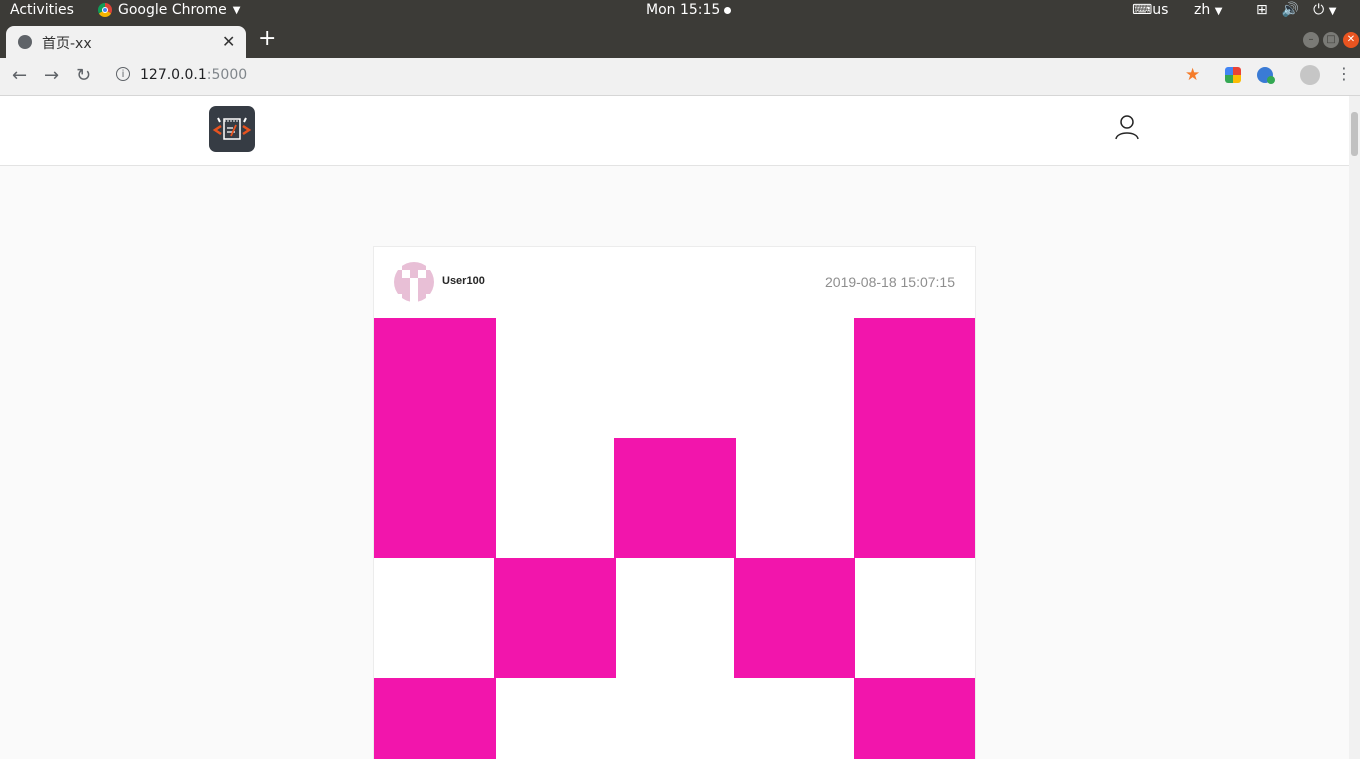 The height and width of the screenshot is (759, 1360). What do you see at coordinates (1311, 40) in the screenshot?
I see `minimize-window-button: –` at bounding box center [1311, 40].